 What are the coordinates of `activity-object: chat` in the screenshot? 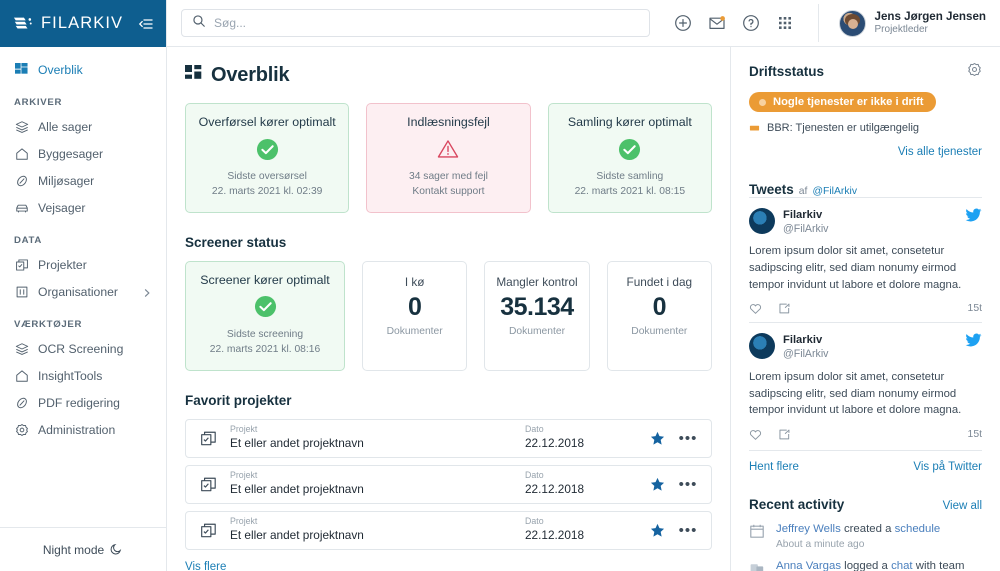 It's located at (902, 565).